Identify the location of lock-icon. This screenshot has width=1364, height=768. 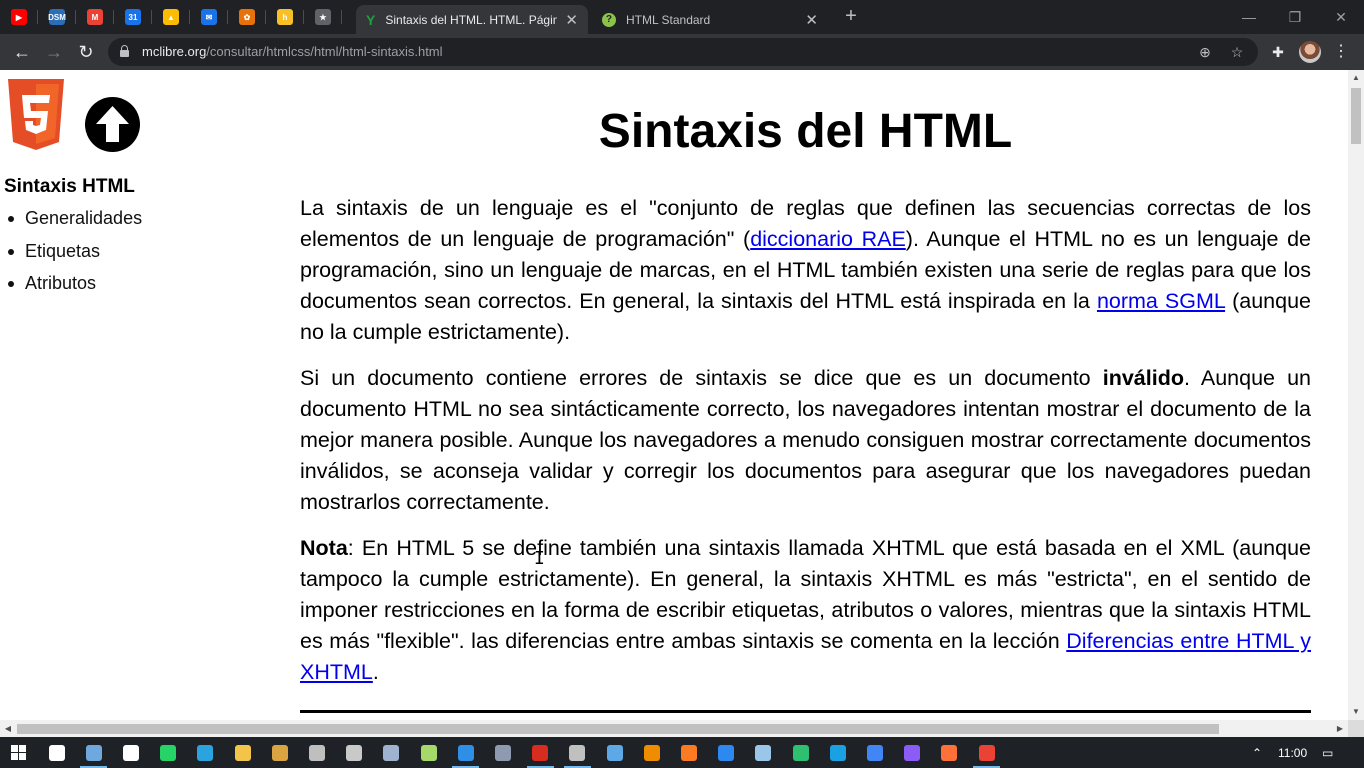
(124, 51).